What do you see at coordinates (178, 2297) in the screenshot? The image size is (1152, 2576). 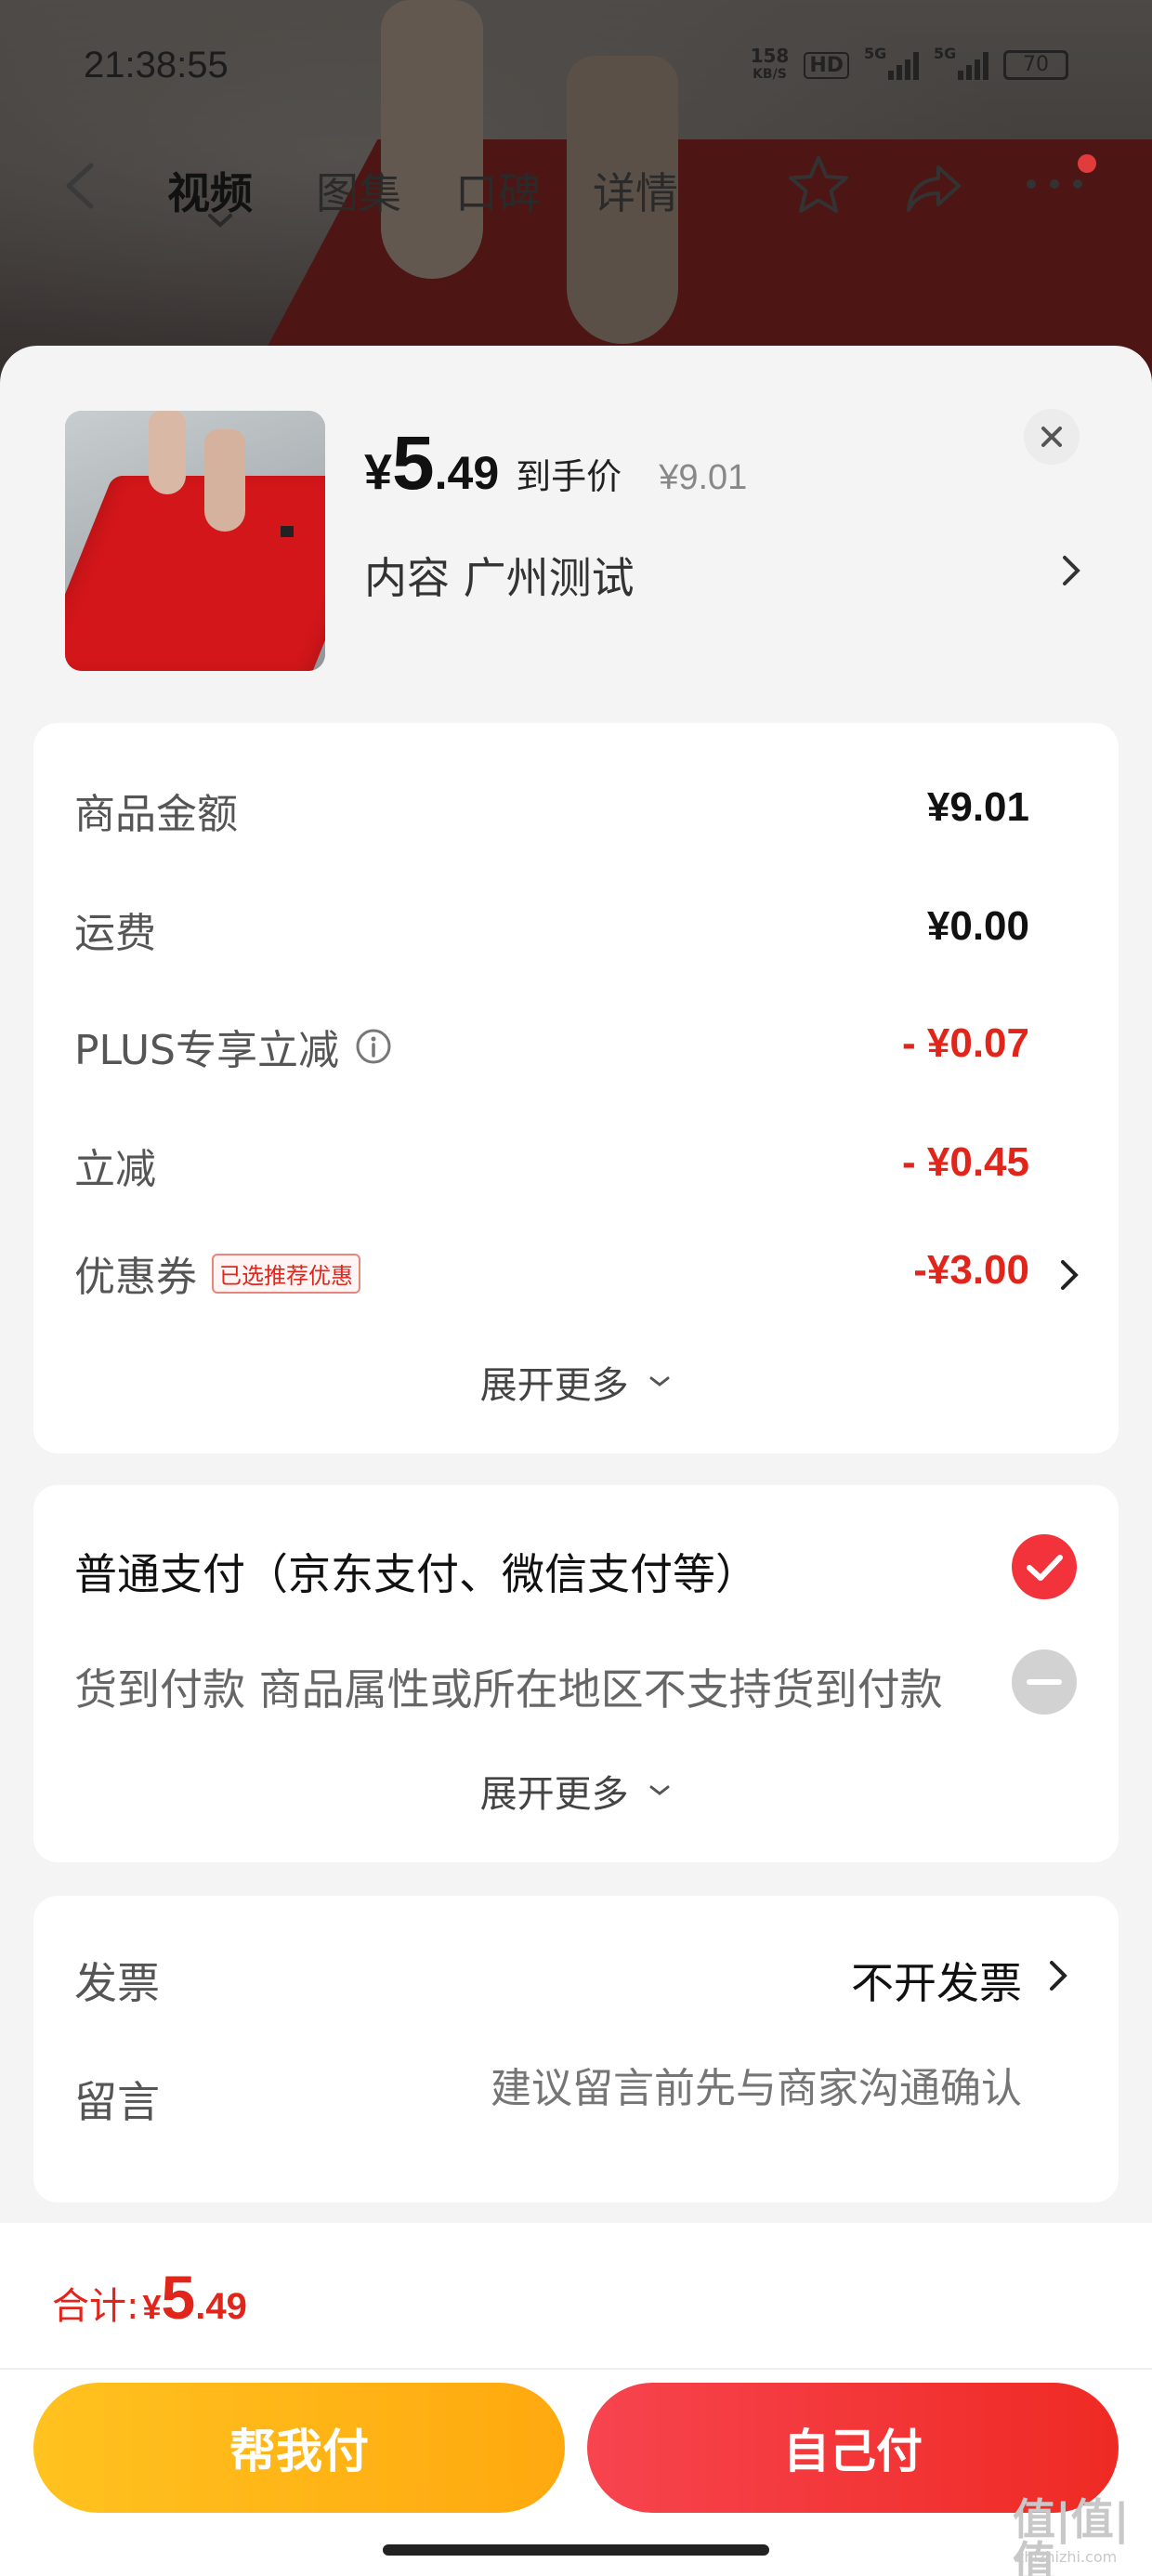 I see `total-integer: 5` at bounding box center [178, 2297].